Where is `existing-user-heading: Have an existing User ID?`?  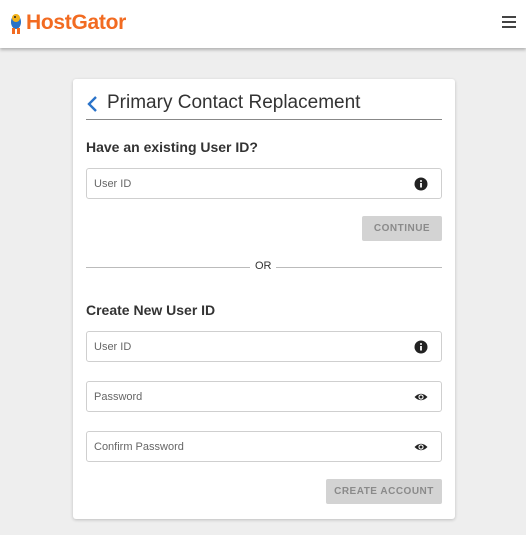
existing-user-heading: Have an existing User ID? is located at coordinates (172, 147).